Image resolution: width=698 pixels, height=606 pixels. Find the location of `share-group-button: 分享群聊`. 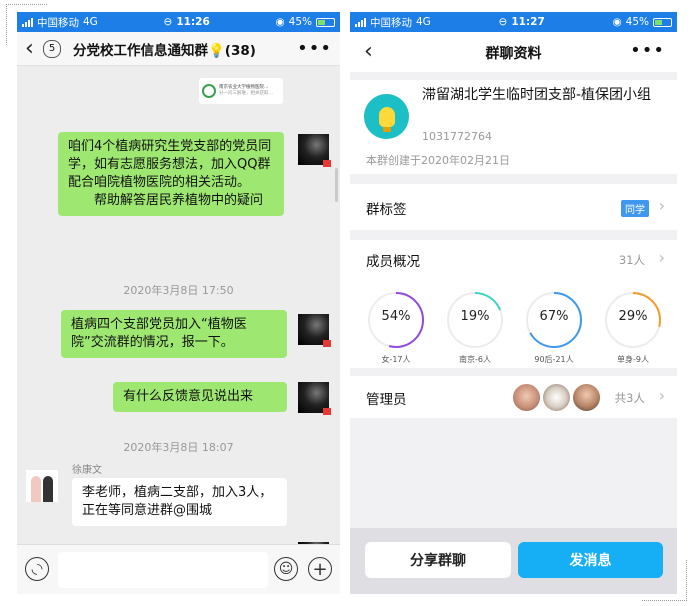

share-group-button: 分享群聊 is located at coordinates (438, 560).